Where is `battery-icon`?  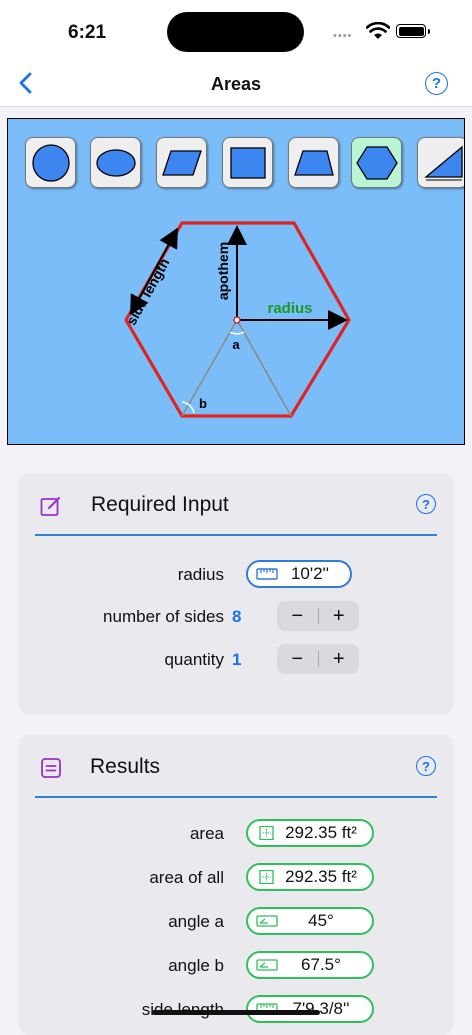
battery-icon is located at coordinates (413, 31).